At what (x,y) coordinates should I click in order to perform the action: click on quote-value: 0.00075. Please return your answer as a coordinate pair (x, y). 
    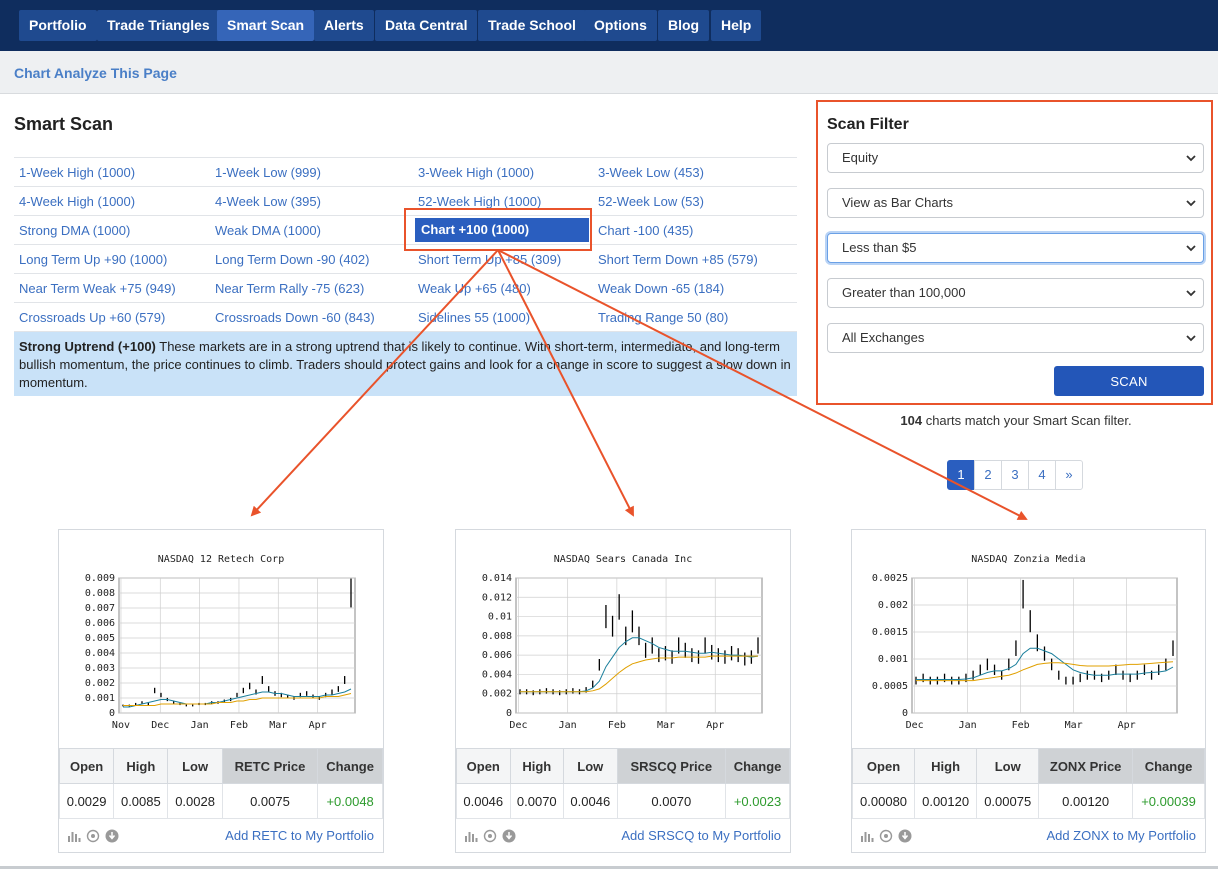
    Looking at the image, I should click on (1008, 801).